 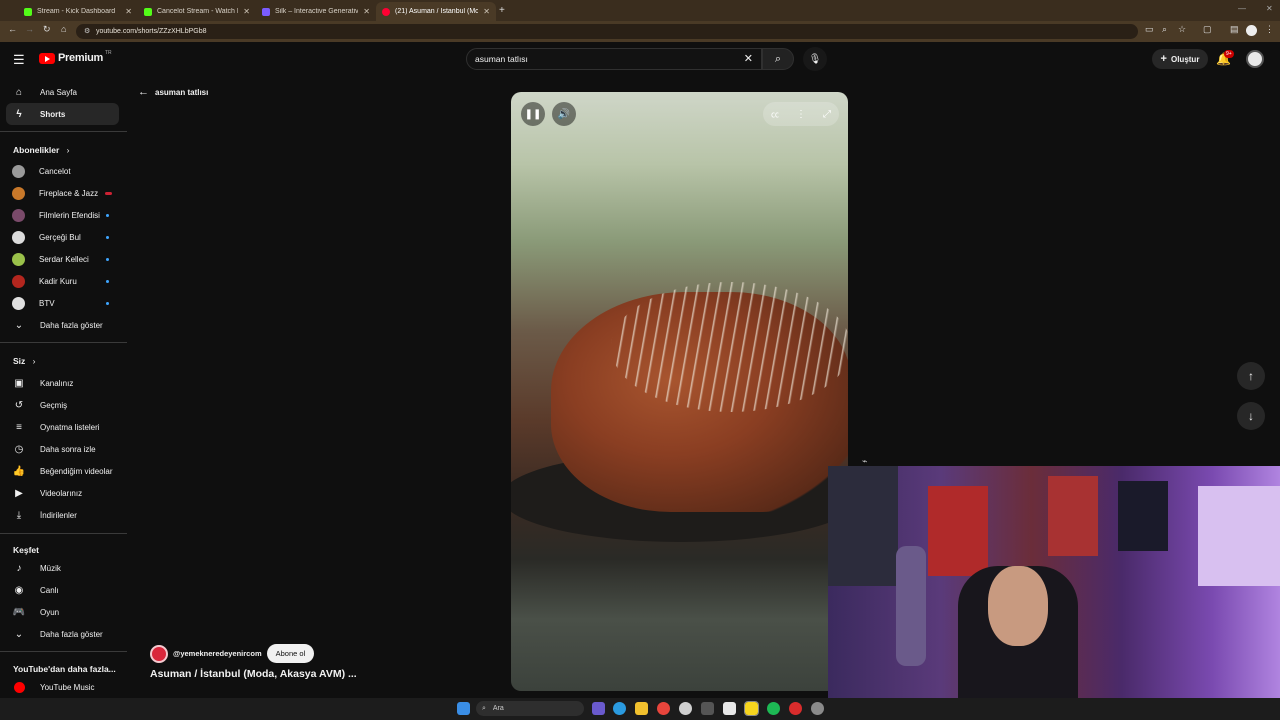 What do you see at coordinates (19, 590) in the screenshot?
I see `live-icon: ◉` at bounding box center [19, 590].